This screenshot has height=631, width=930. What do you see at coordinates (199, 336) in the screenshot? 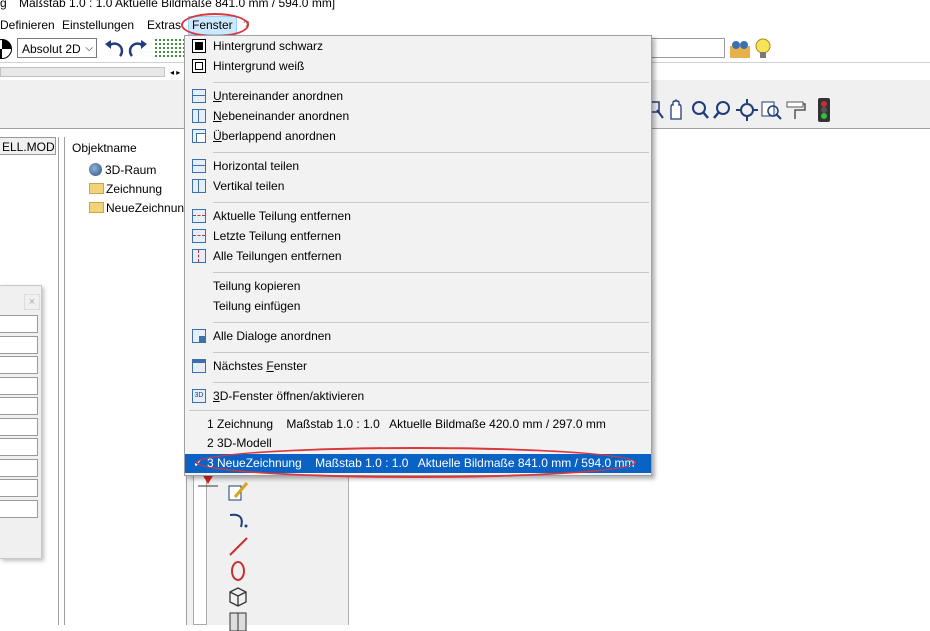
I see `arrange-dialogs-icon` at bounding box center [199, 336].